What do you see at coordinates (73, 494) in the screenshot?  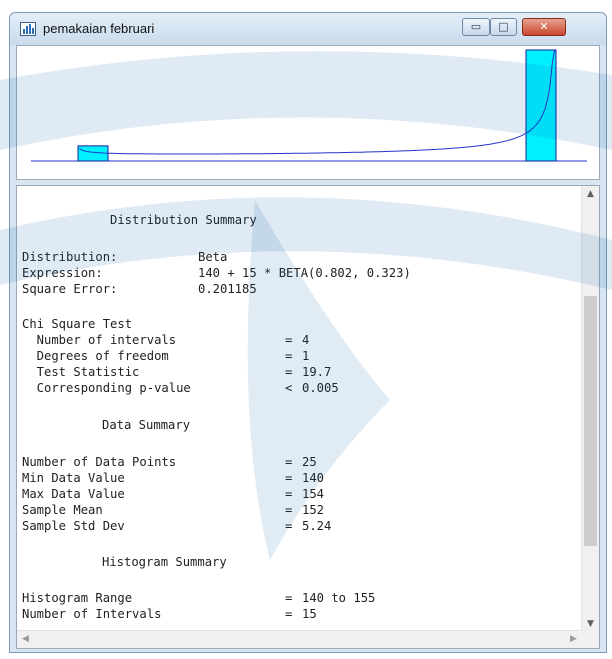 I see `data-row-label: Max Data Value` at bounding box center [73, 494].